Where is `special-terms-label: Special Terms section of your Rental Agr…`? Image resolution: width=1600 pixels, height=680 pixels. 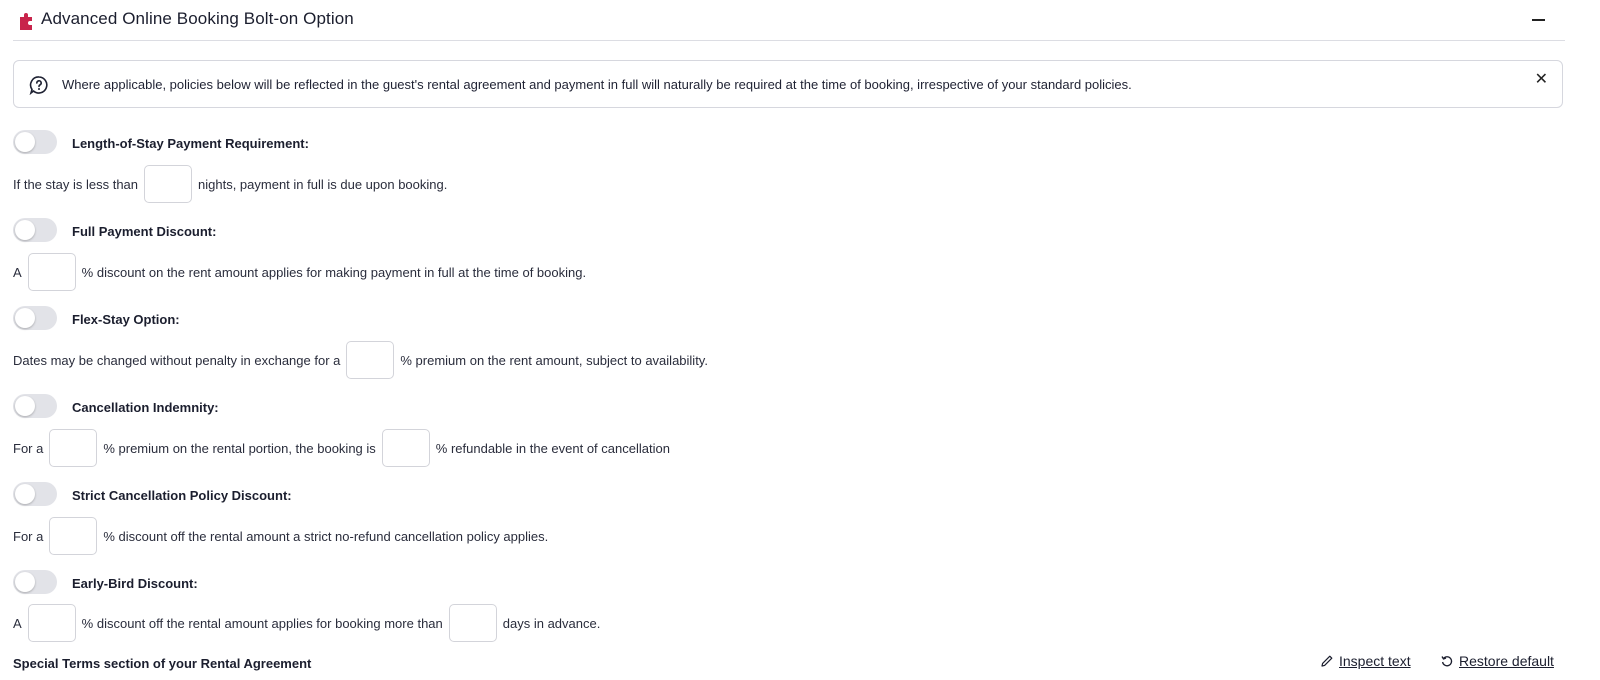 special-terms-label: Special Terms section of your Rental Agr… is located at coordinates (162, 663).